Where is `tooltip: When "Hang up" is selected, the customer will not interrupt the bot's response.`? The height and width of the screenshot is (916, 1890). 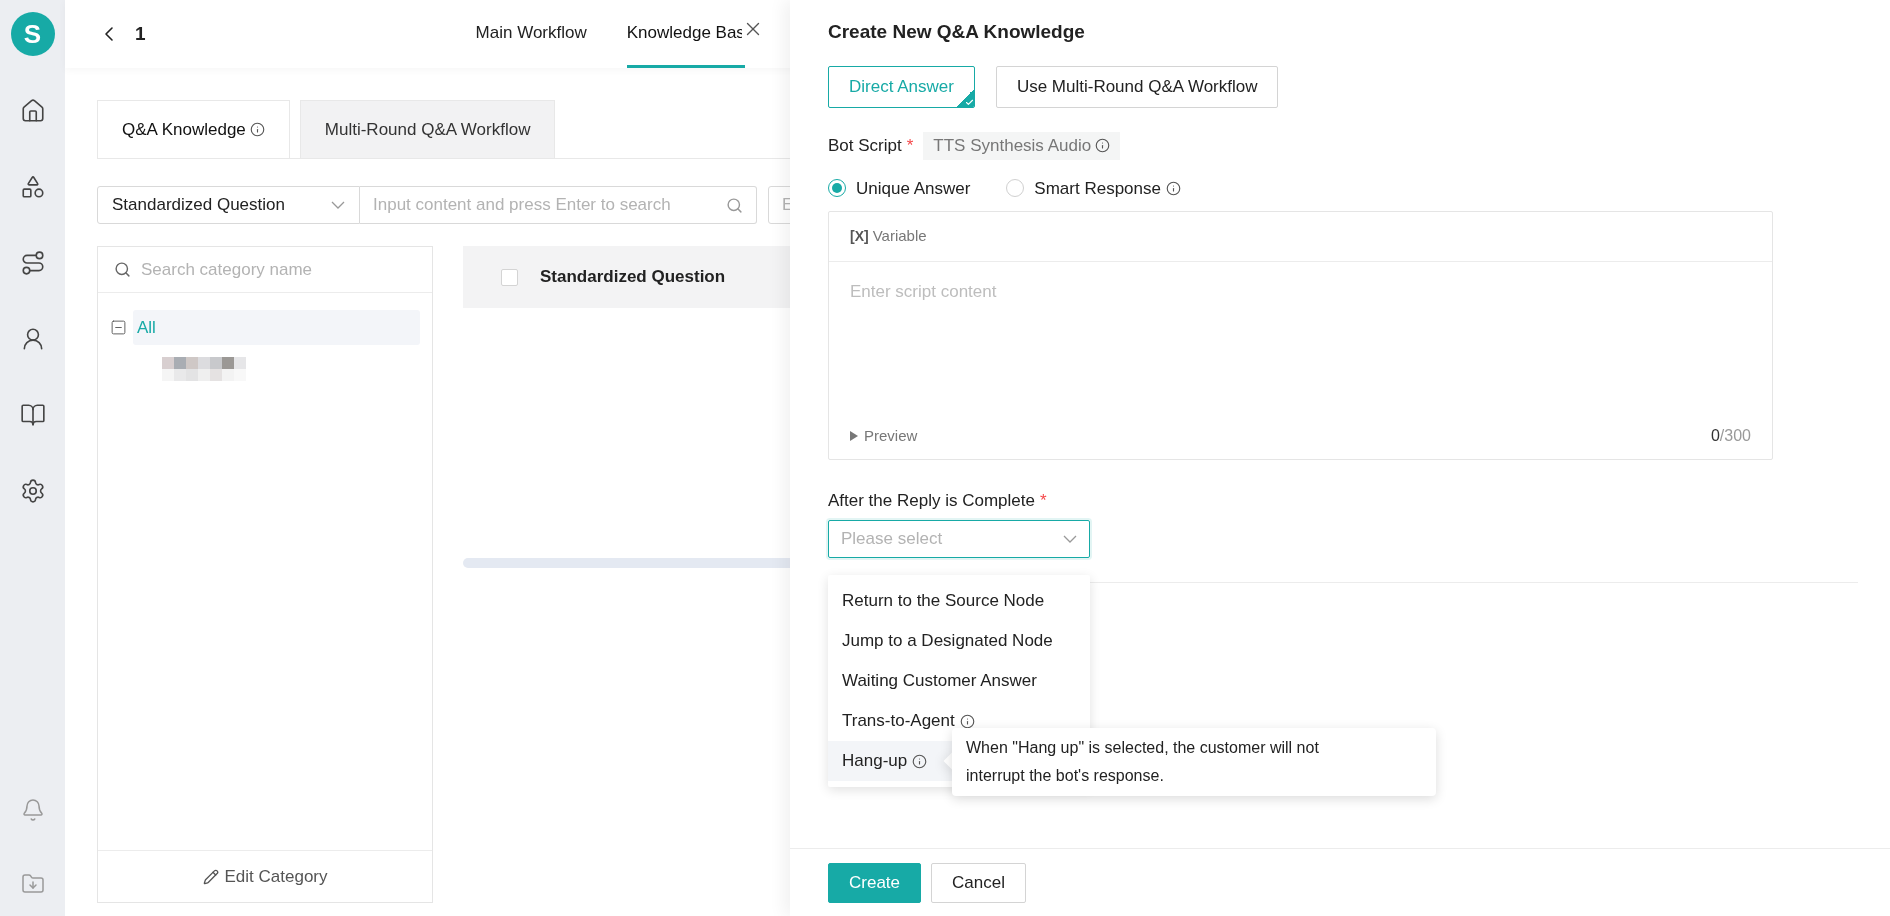
tooltip: When "Hang up" is selected, the customer will not interrupt the bot's response. is located at coordinates (1194, 762).